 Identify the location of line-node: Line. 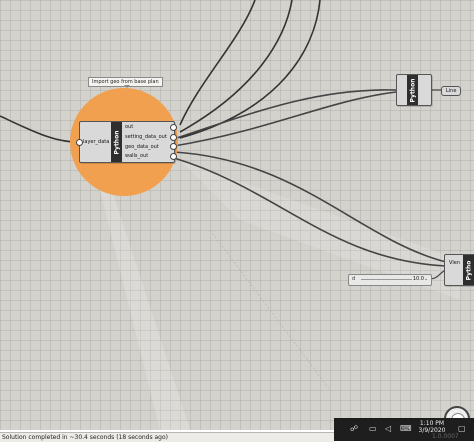
(451, 91).